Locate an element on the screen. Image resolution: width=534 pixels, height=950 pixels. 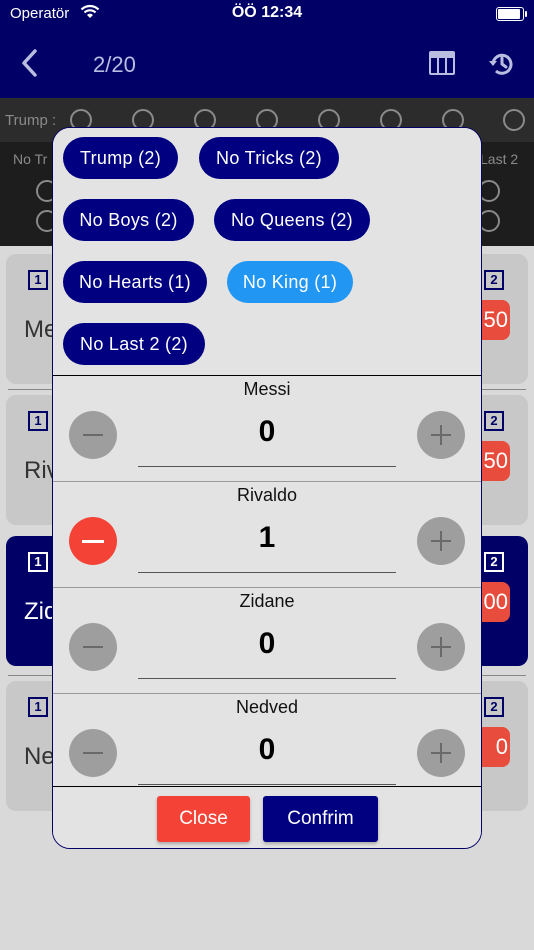
chip-no-tricks: No Tricks (2) is located at coordinates (269, 158).